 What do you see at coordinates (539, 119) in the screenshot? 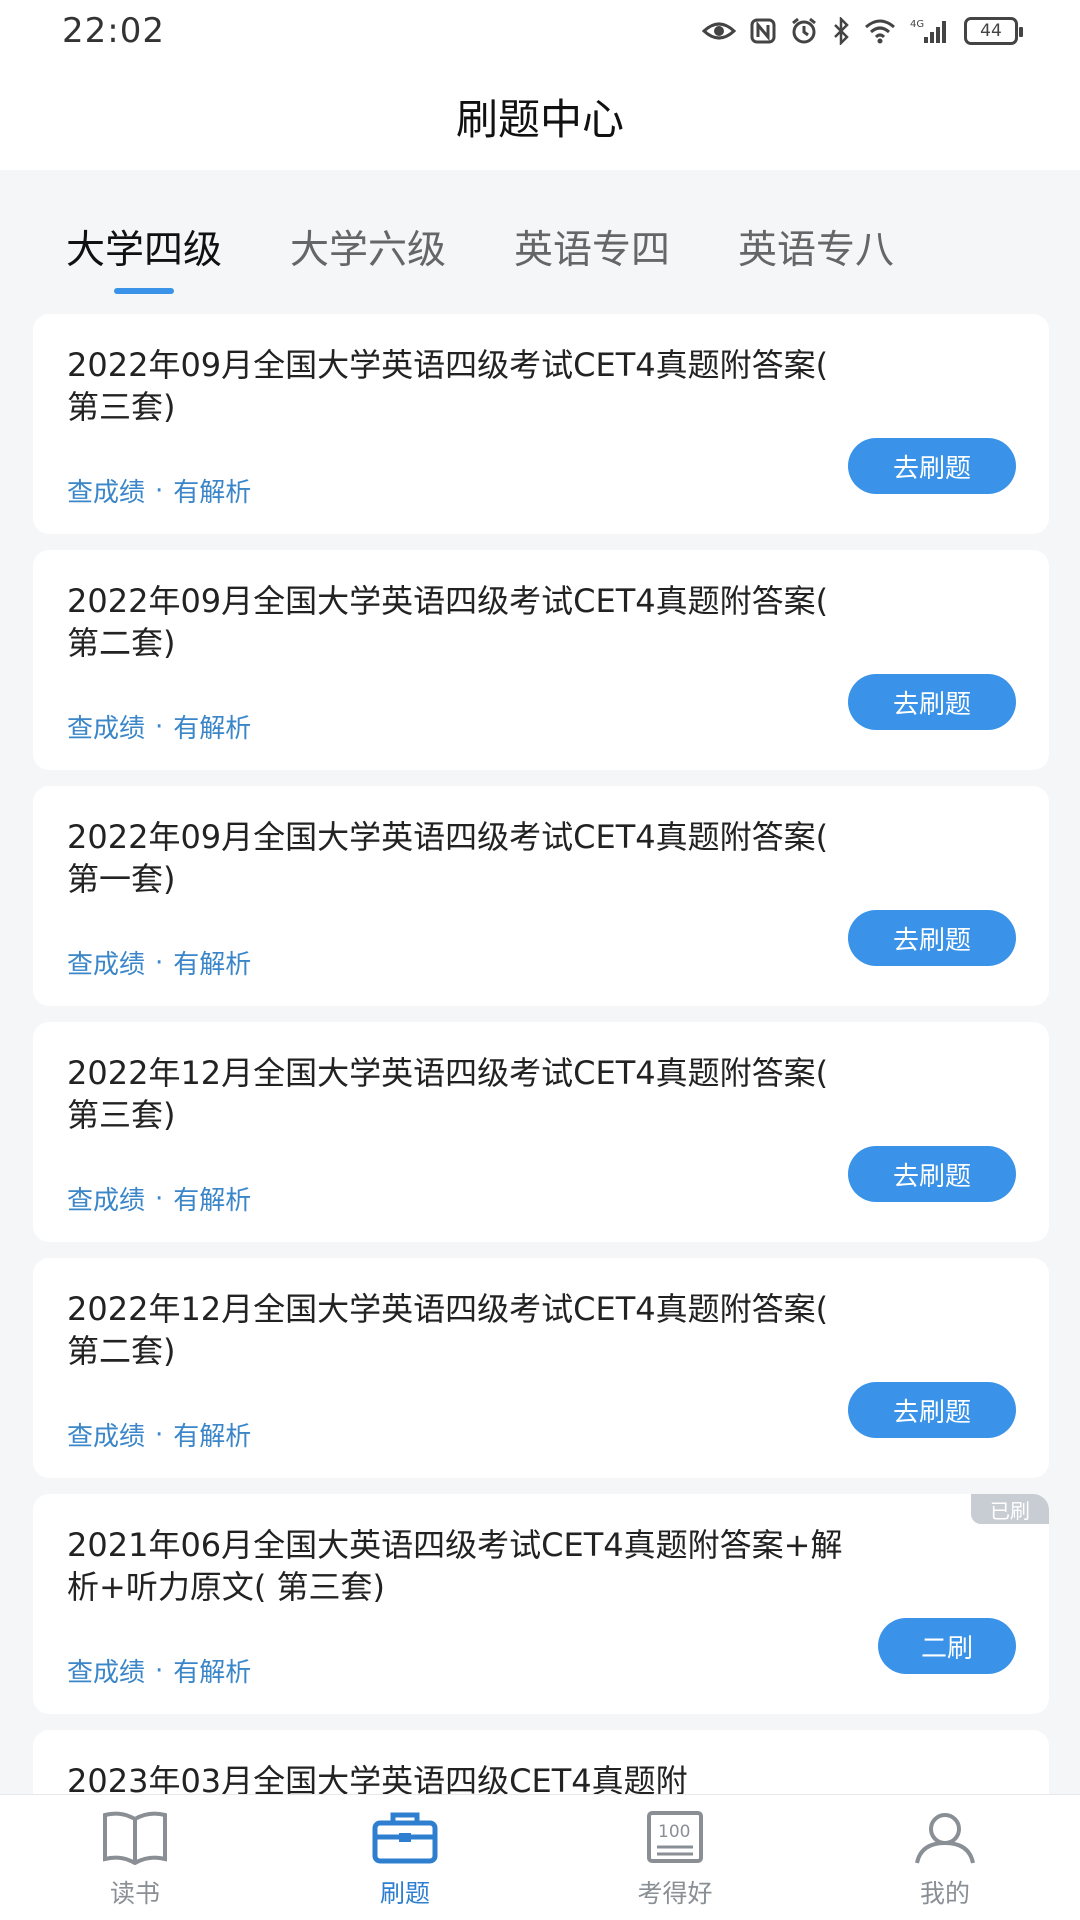
I see `page-title: 刷题中心` at bounding box center [539, 119].